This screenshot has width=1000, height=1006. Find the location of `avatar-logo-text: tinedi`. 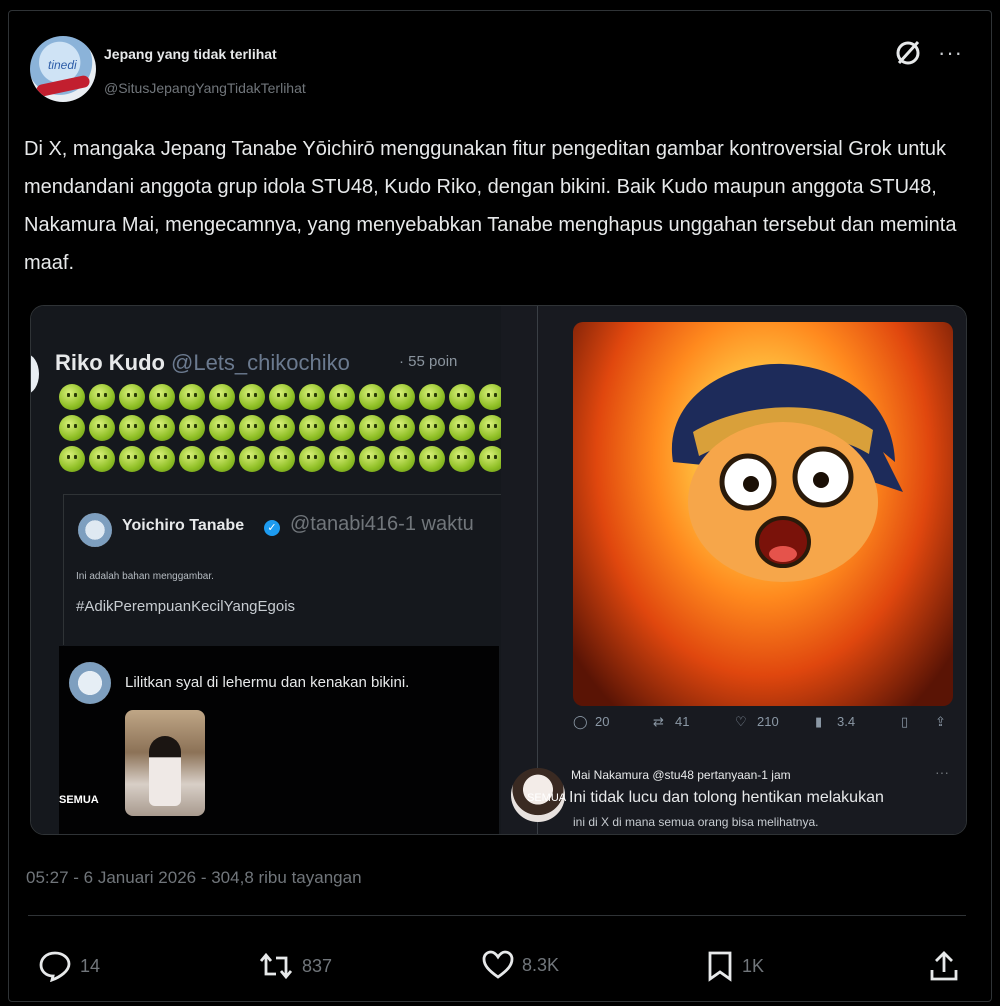

avatar-logo-text: tinedi is located at coordinates (62, 65).